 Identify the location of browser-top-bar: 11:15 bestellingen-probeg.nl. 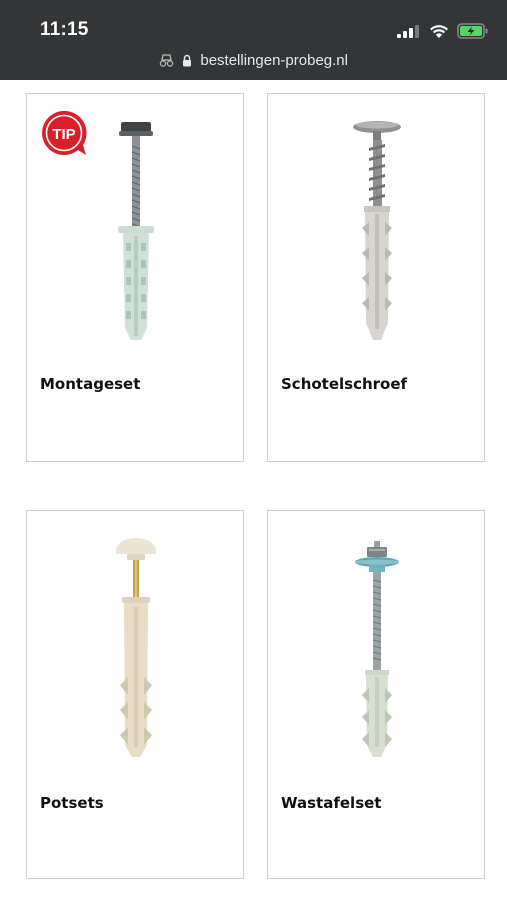
(253, 40).